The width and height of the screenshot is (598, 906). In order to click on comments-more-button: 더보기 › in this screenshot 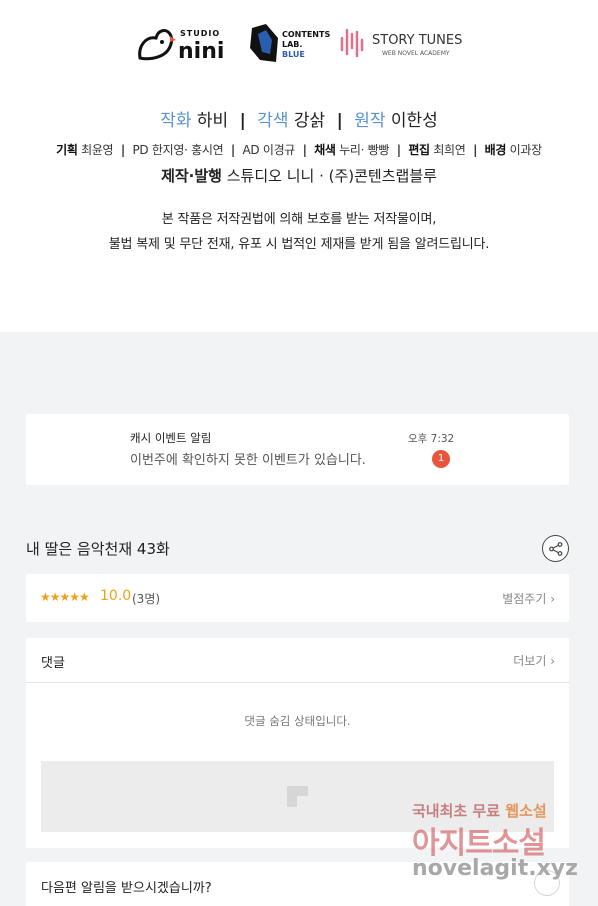, I will do `click(534, 660)`.